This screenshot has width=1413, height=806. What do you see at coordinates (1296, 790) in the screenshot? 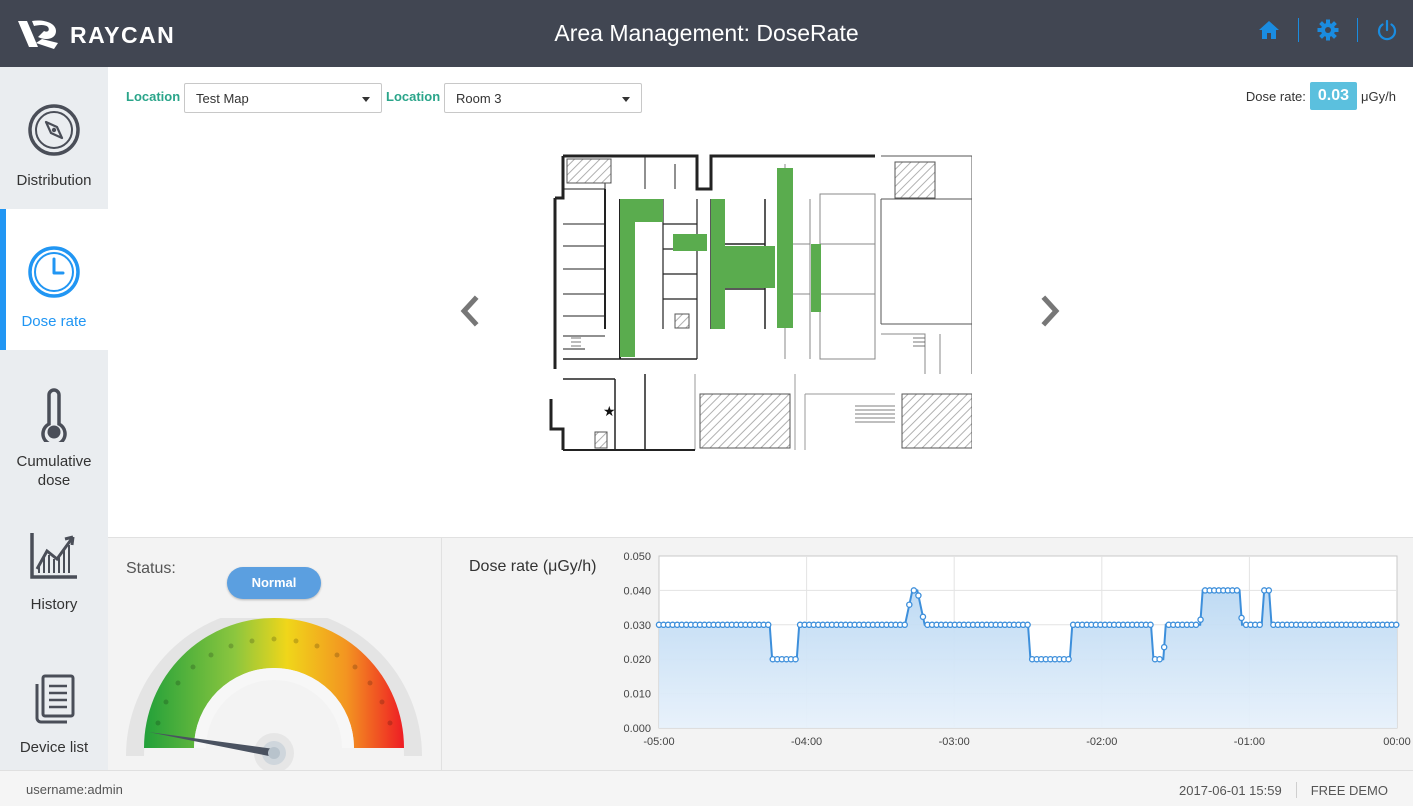
I see `footer-divider` at bounding box center [1296, 790].